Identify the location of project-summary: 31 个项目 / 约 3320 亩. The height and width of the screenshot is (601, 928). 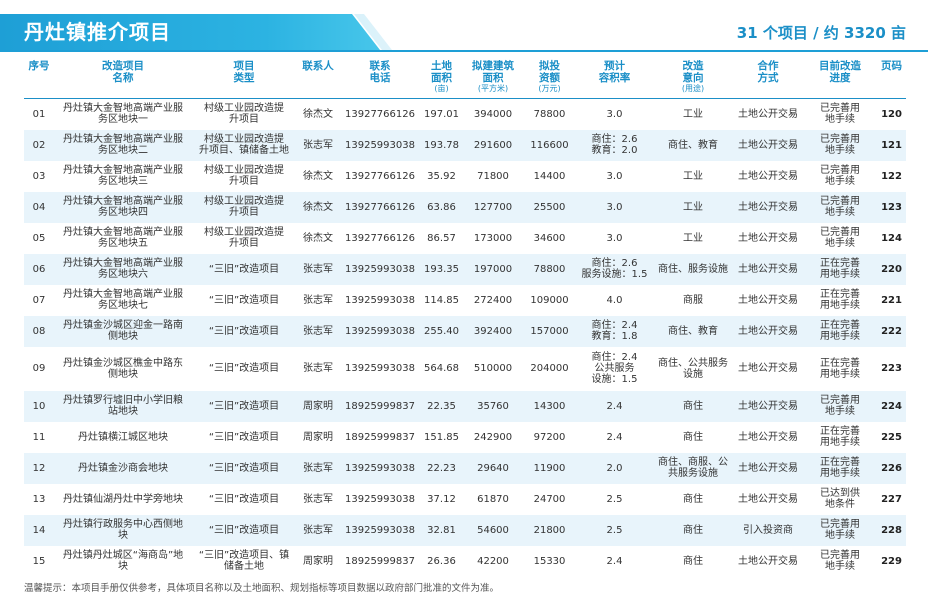
(821, 33).